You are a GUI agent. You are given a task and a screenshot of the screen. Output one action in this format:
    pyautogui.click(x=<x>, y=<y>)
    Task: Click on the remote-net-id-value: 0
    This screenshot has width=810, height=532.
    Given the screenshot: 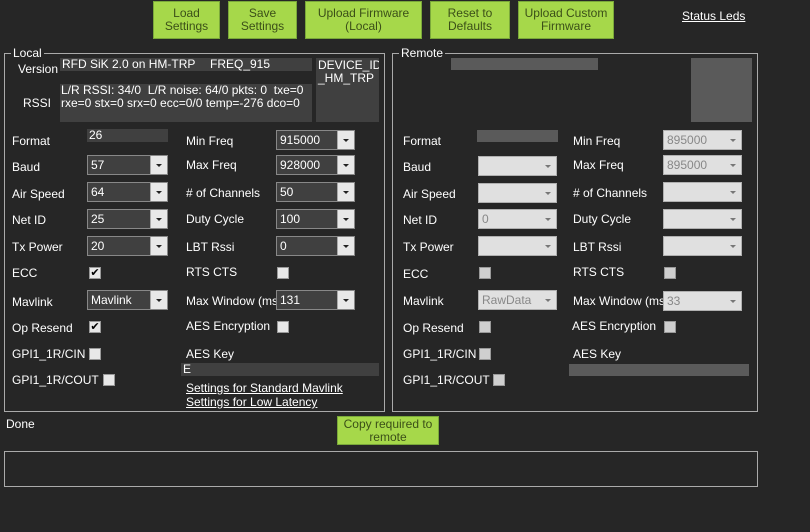 What is the action you would take?
    pyautogui.click(x=485, y=219)
    